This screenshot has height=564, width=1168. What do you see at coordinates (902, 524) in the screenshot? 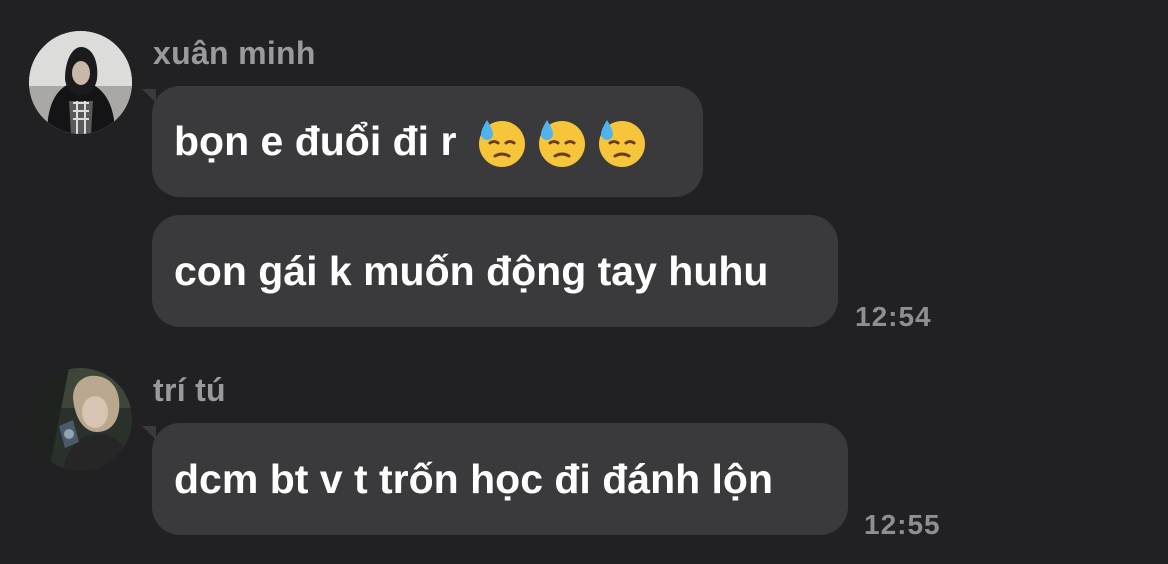
I see `message-timestamp: 12:55` at bounding box center [902, 524].